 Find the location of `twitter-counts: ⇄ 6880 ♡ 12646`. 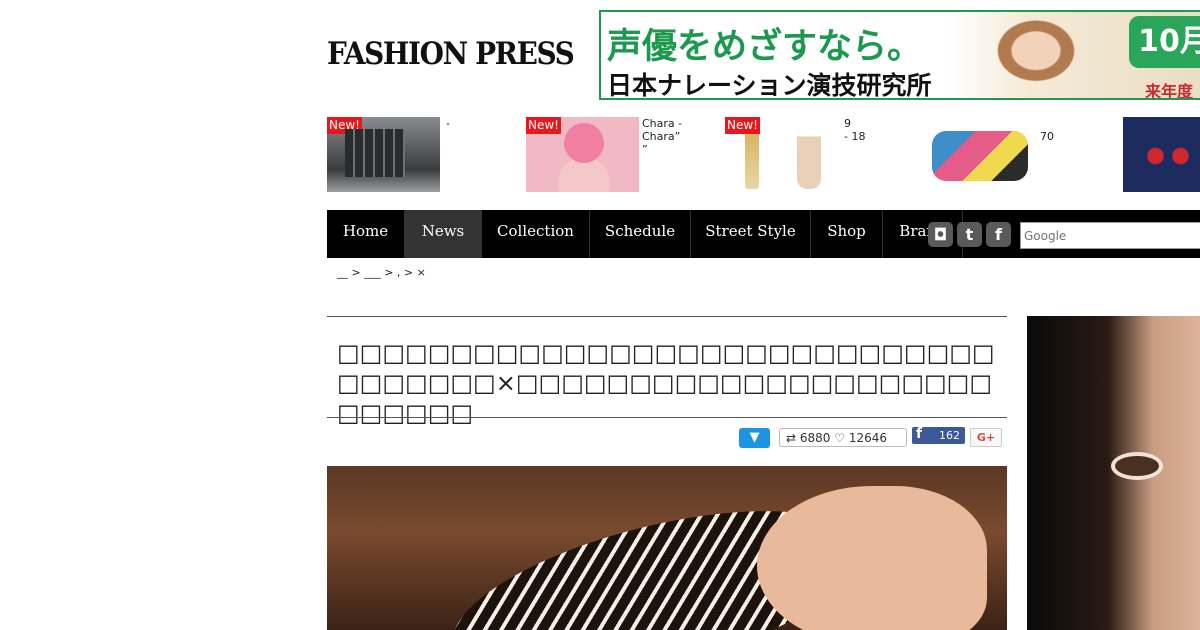

twitter-counts: ⇄ 6880 ♡ 12646 is located at coordinates (843, 437).